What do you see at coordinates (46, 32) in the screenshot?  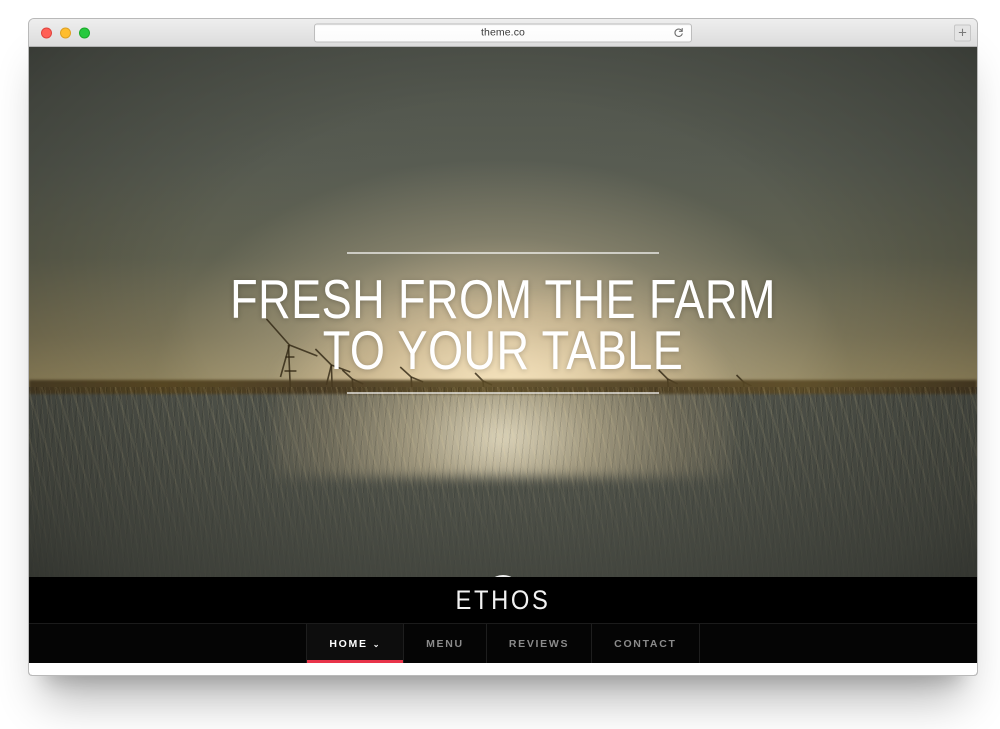 I see `close-window-button` at bounding box center [46, 32].